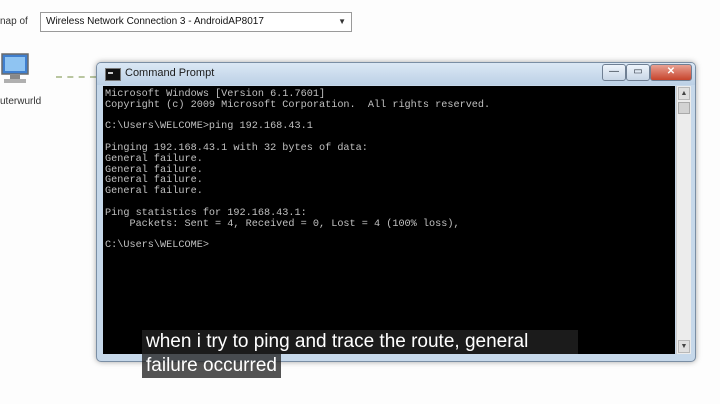  What do you see at coordinates (170, 73) in the screenshot?
I see `window-title: Command Prompt` at bounding box center [170, 73].